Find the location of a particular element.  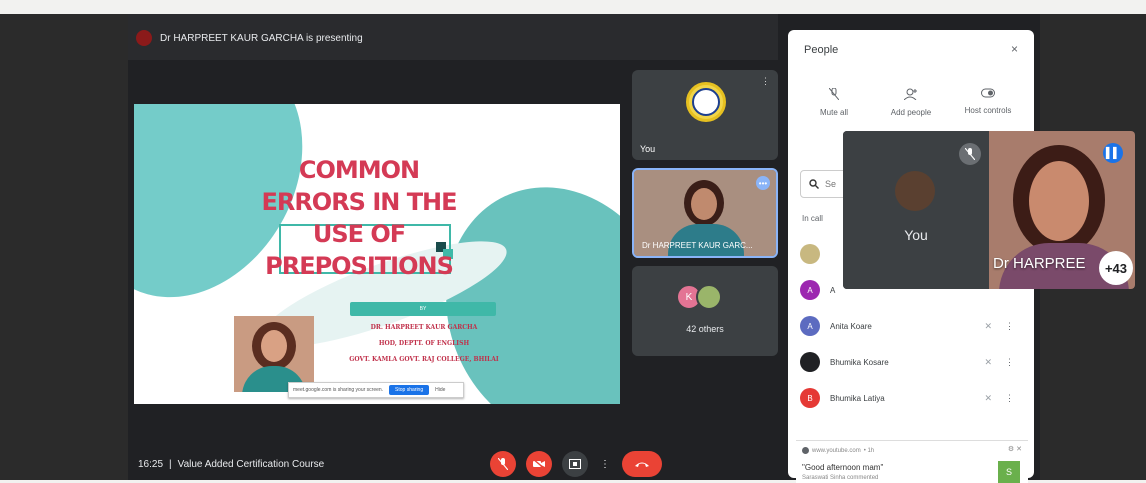

action-label: Host controls is located at coordinates (988, 110).